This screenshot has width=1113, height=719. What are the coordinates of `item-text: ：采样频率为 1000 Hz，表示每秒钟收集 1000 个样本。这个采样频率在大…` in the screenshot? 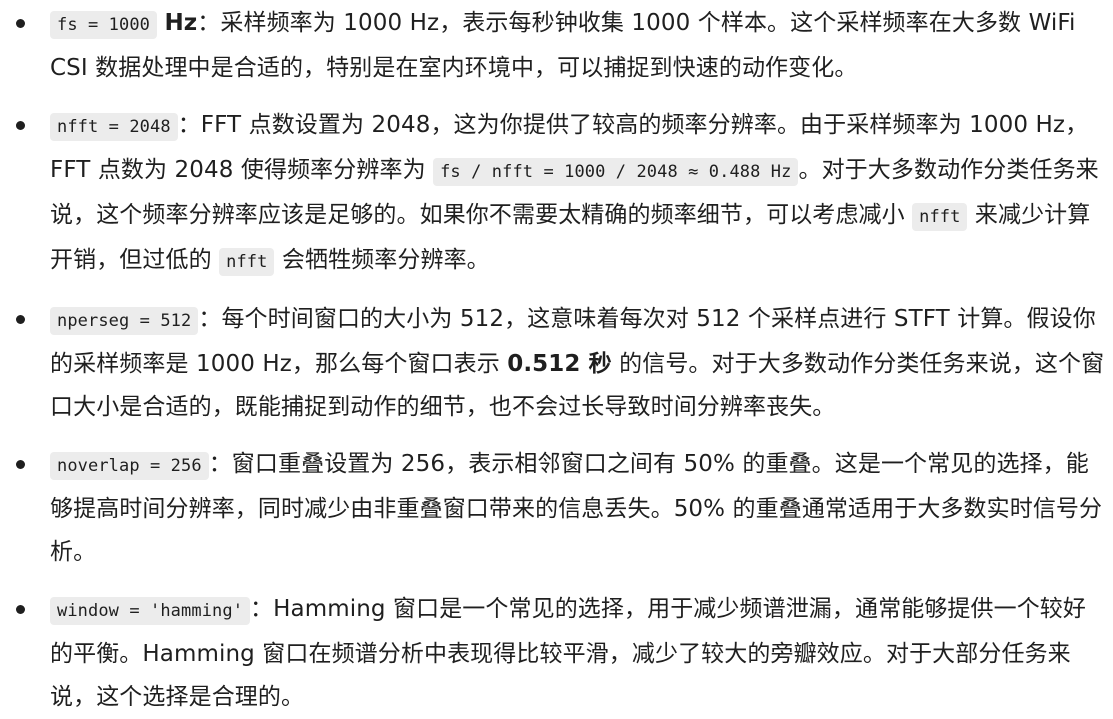 It's located at (563, 45).